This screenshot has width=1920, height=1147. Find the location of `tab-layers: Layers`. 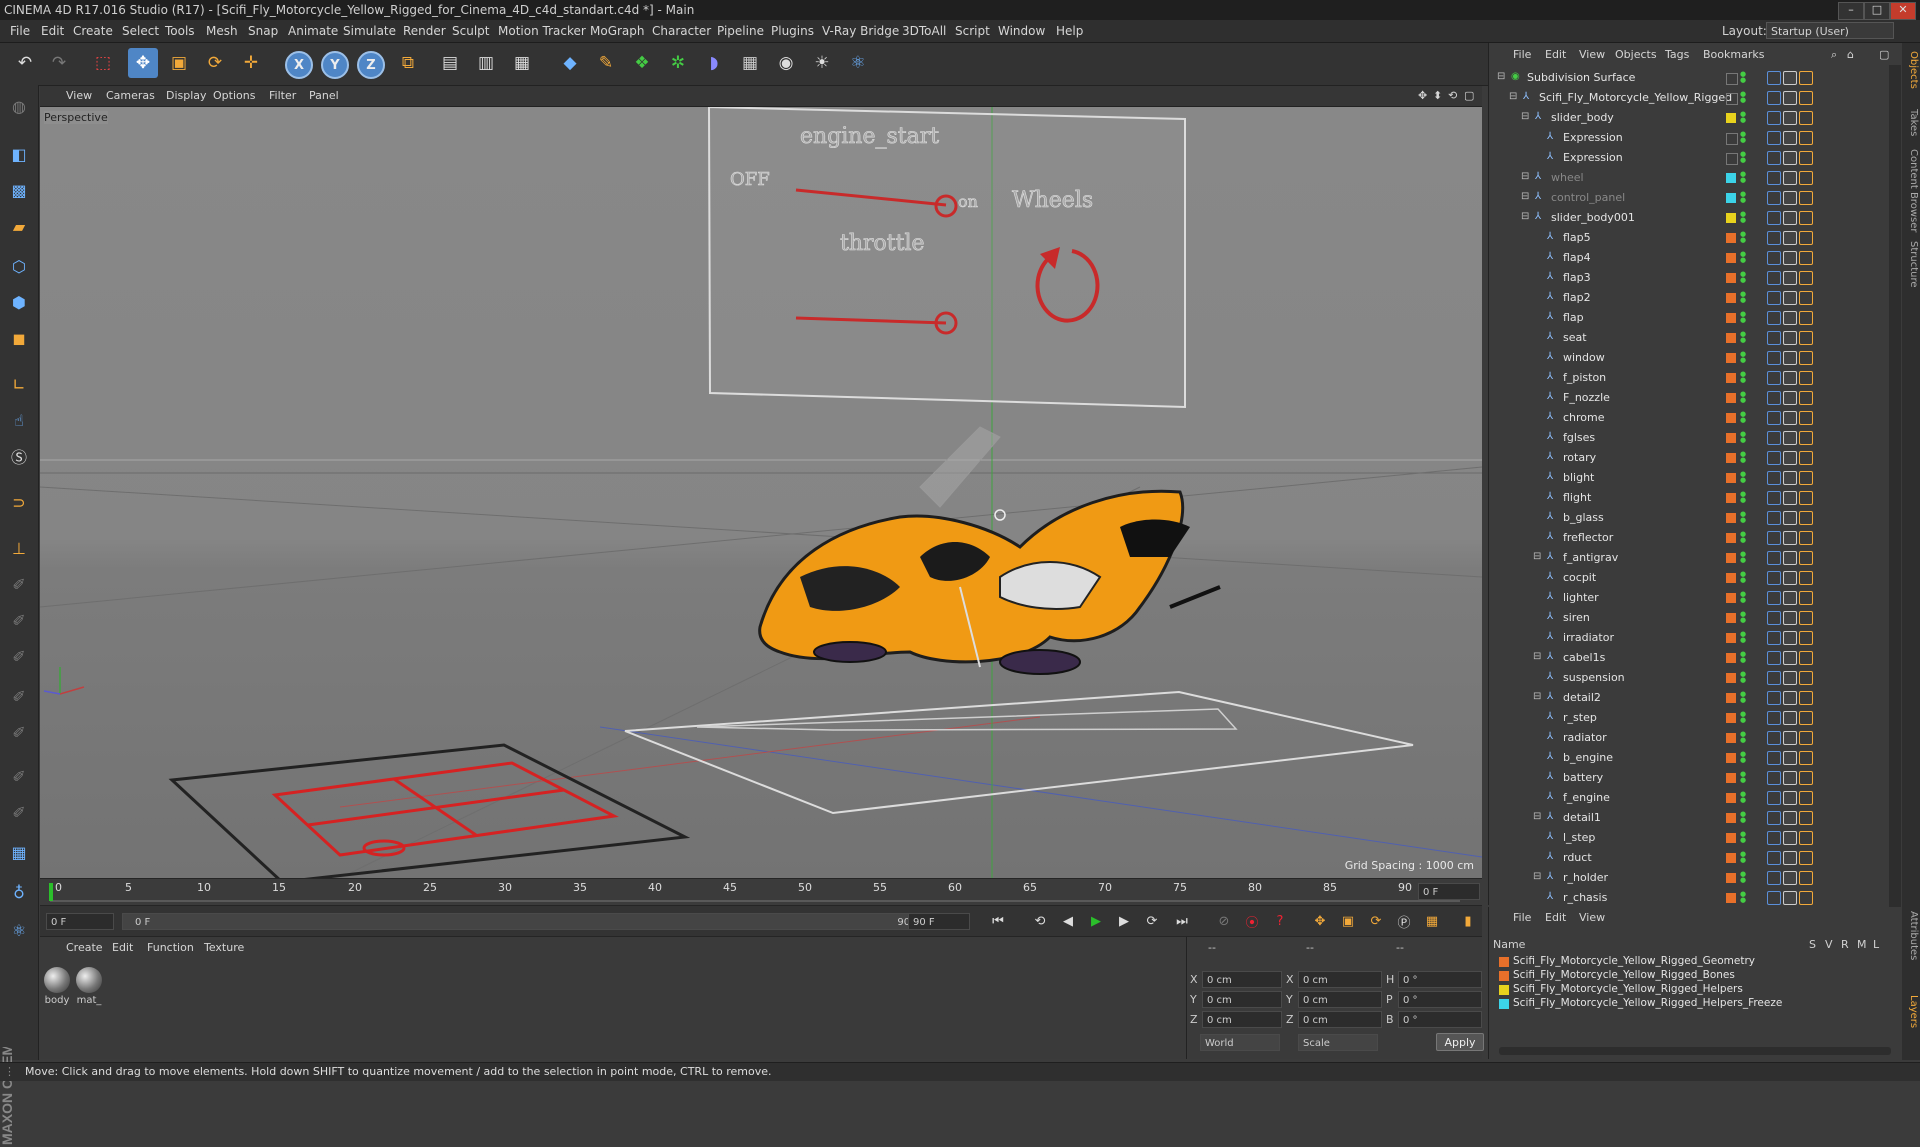

tab-layers: Layers is located at coordinates (1911, 1011).